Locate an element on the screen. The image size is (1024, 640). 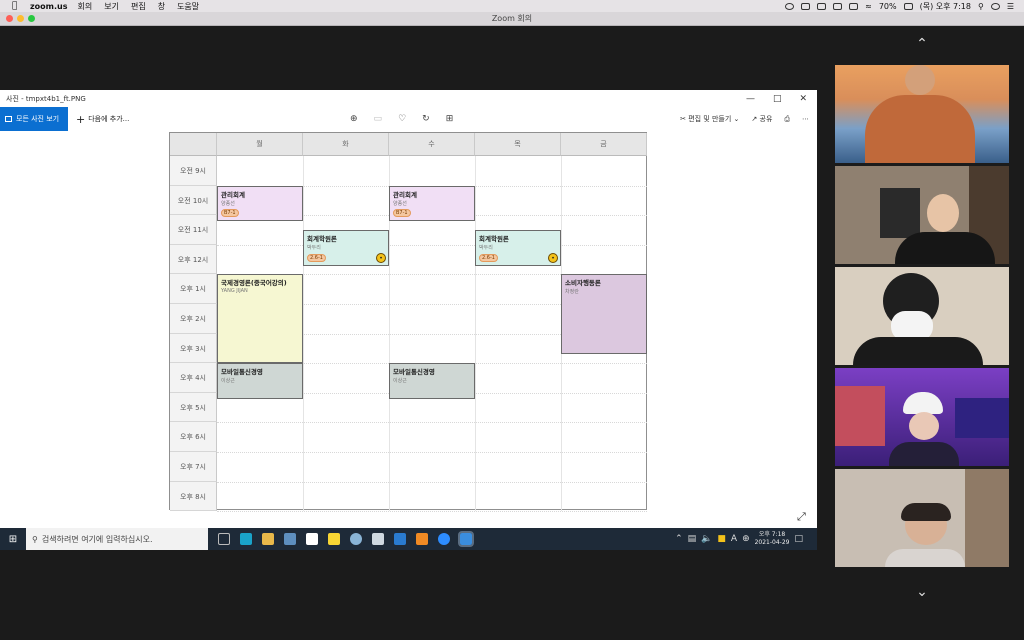
minimize-icon is located at coordinates (20, 18).